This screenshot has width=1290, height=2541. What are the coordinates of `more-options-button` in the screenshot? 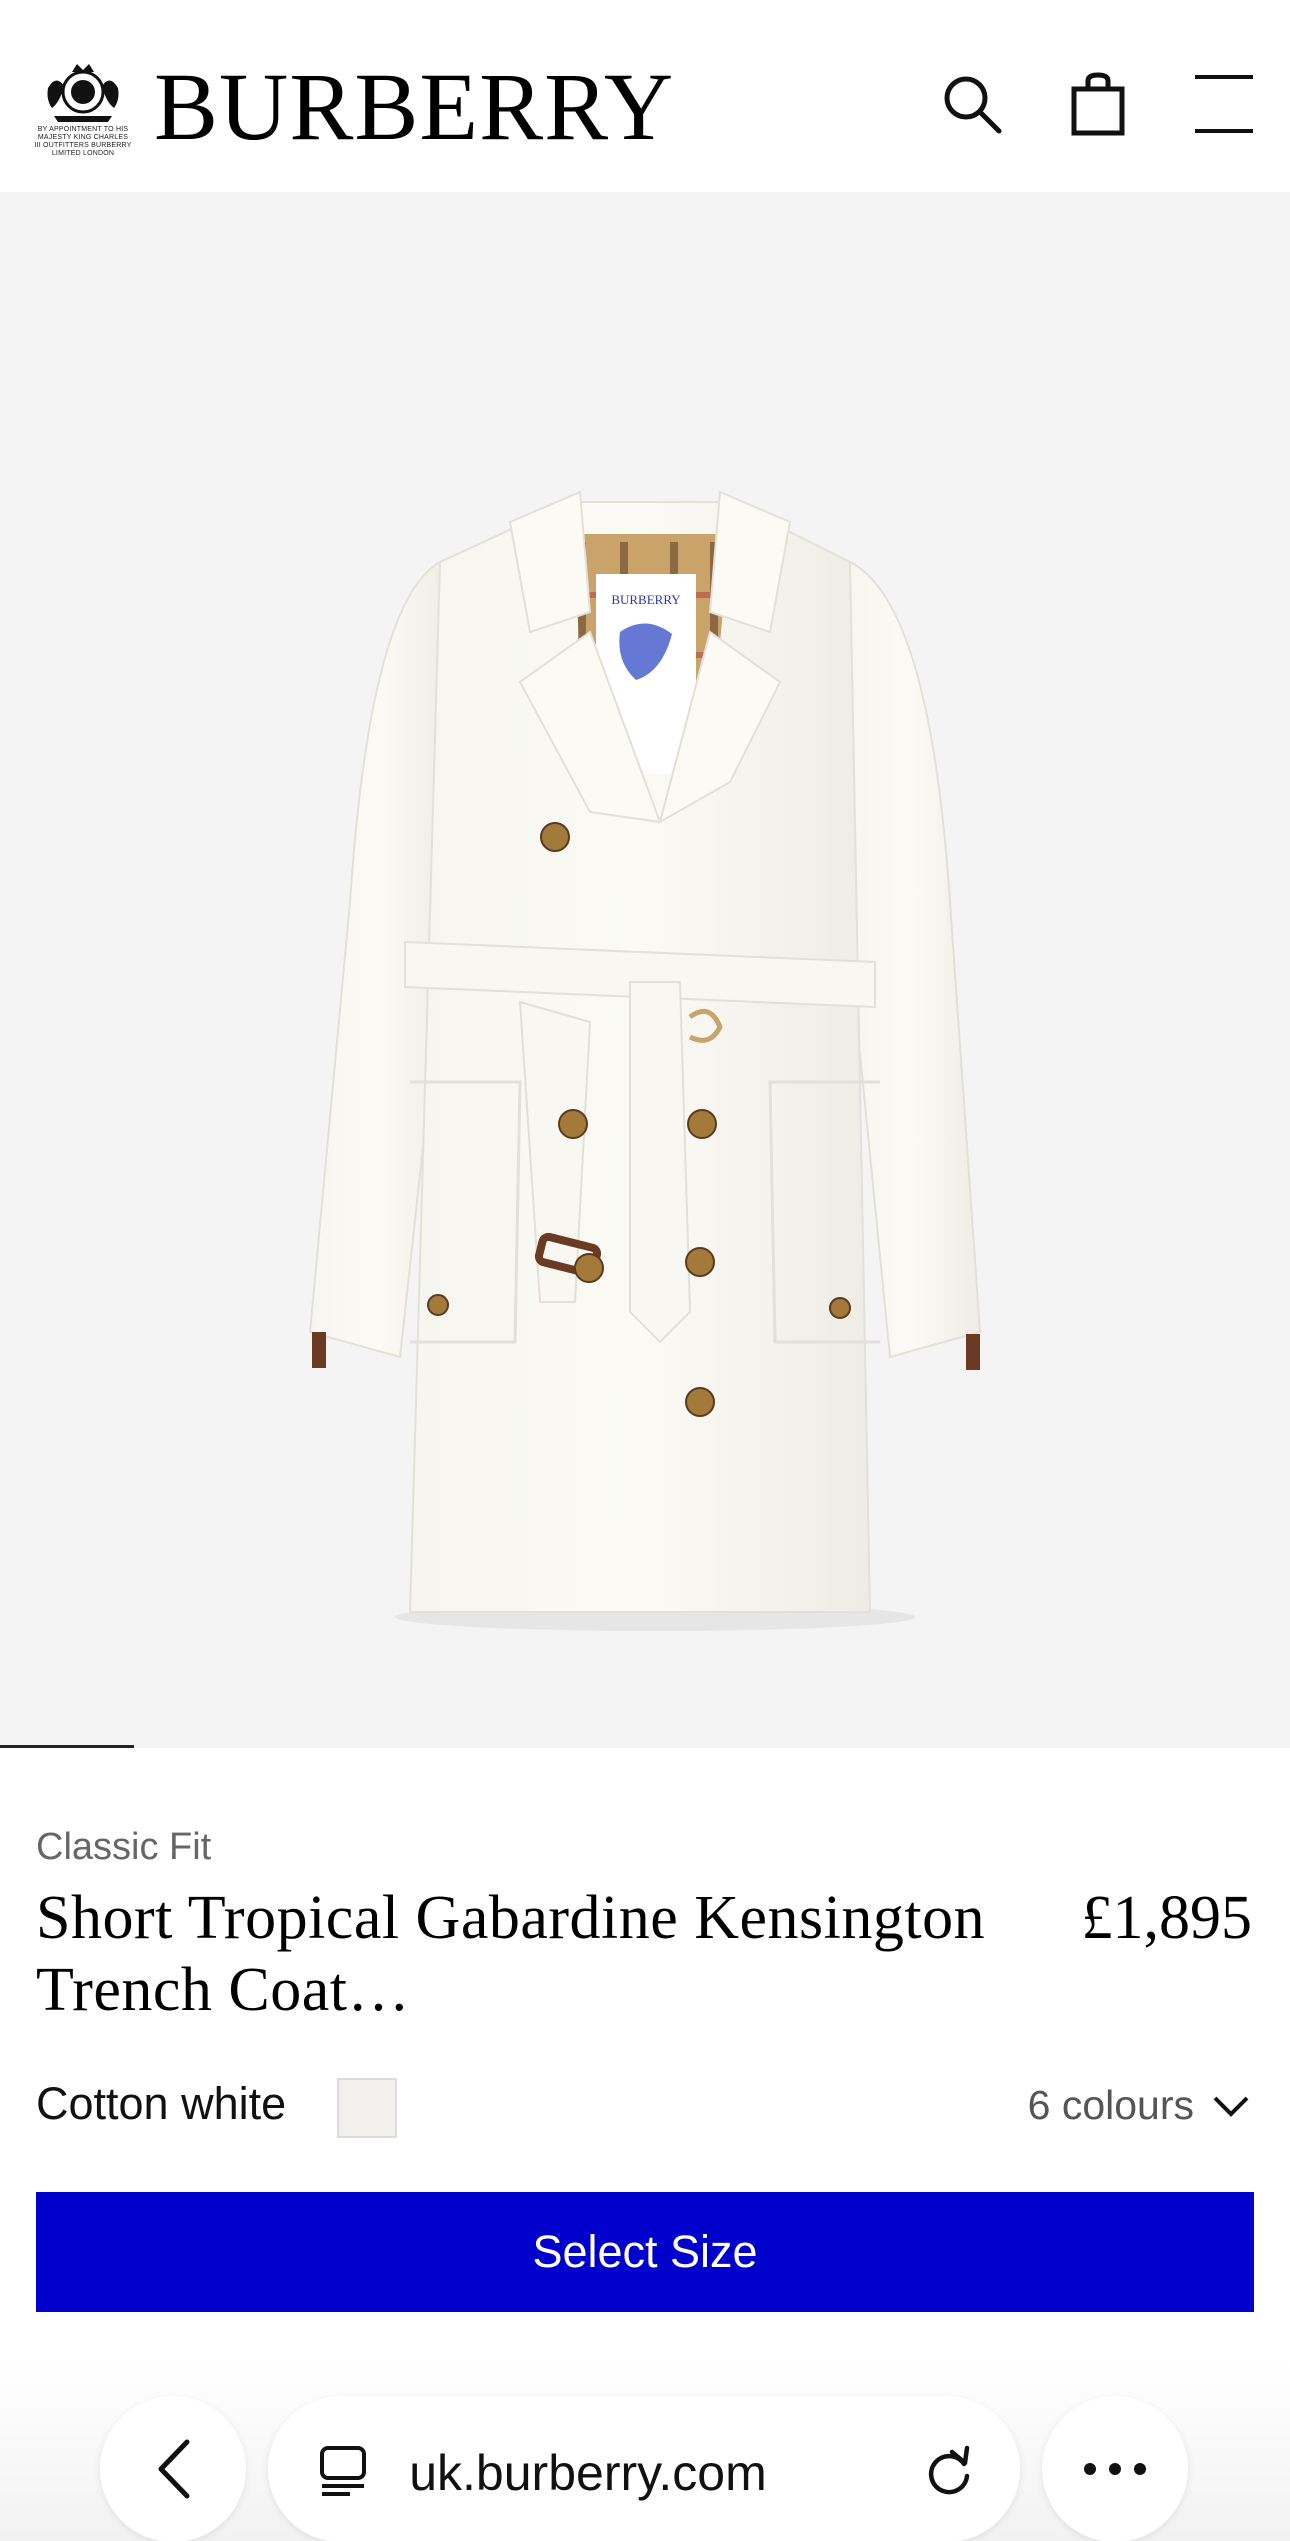 It's located at (1115, 2468).